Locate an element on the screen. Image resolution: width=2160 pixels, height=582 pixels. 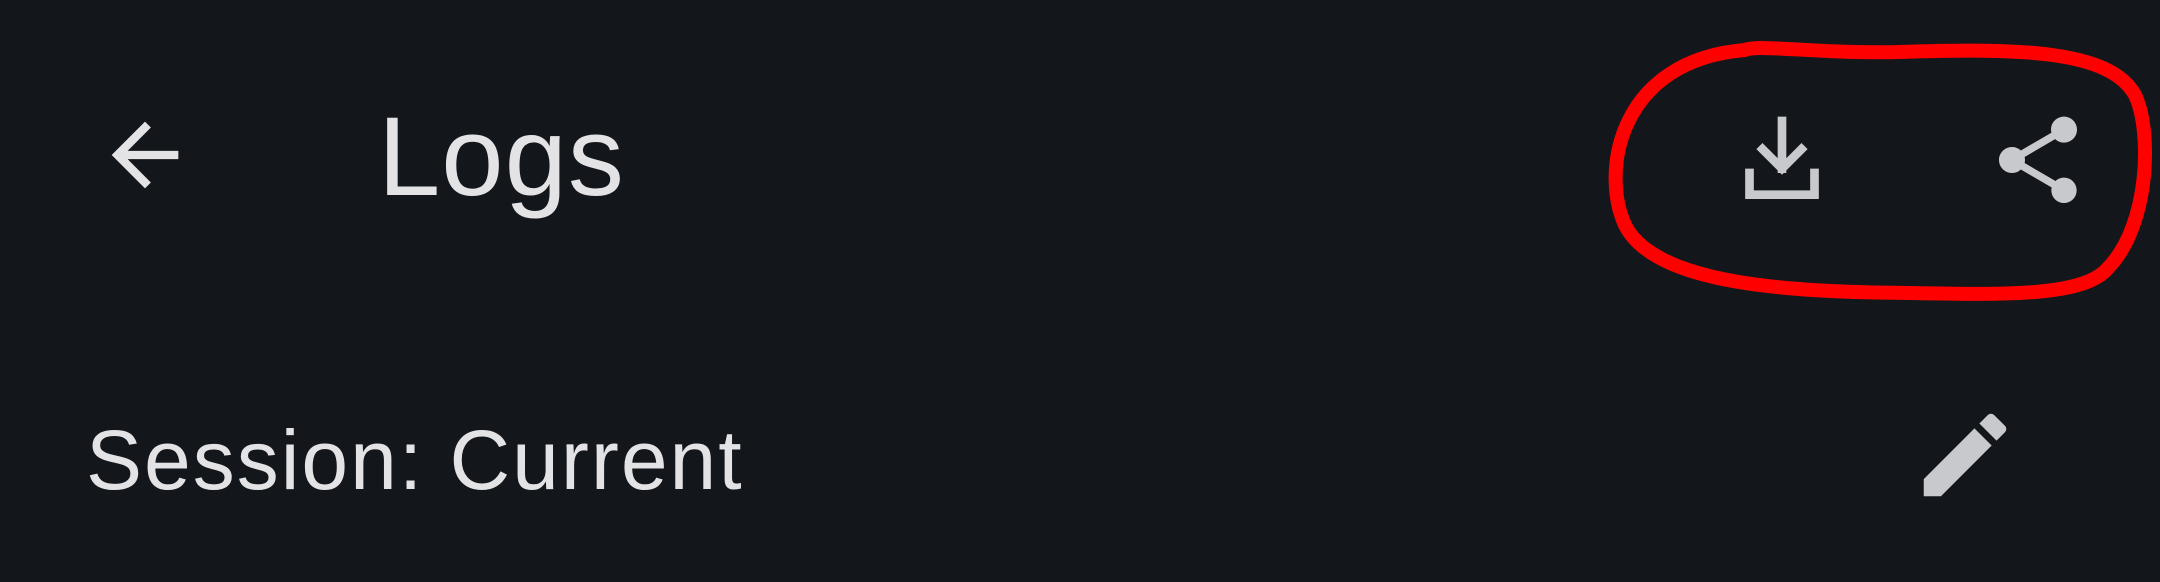
download-button is located at coordinates (1782, 160).